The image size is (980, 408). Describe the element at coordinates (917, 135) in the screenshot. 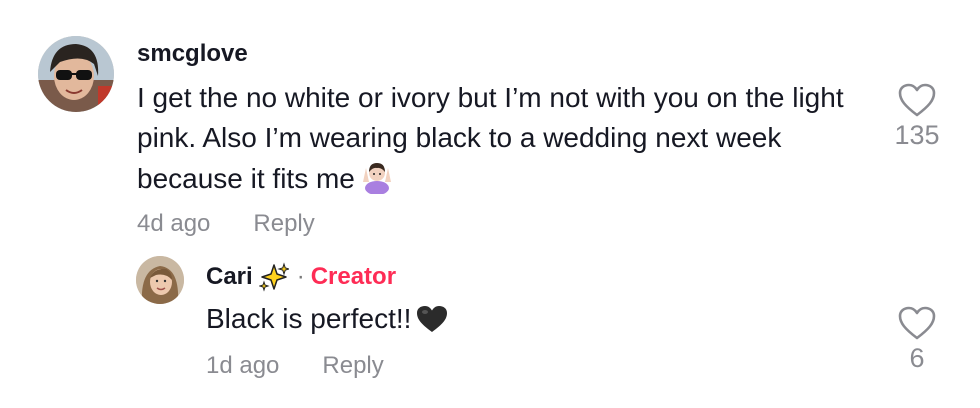

I see `like-count: 135` at that location.